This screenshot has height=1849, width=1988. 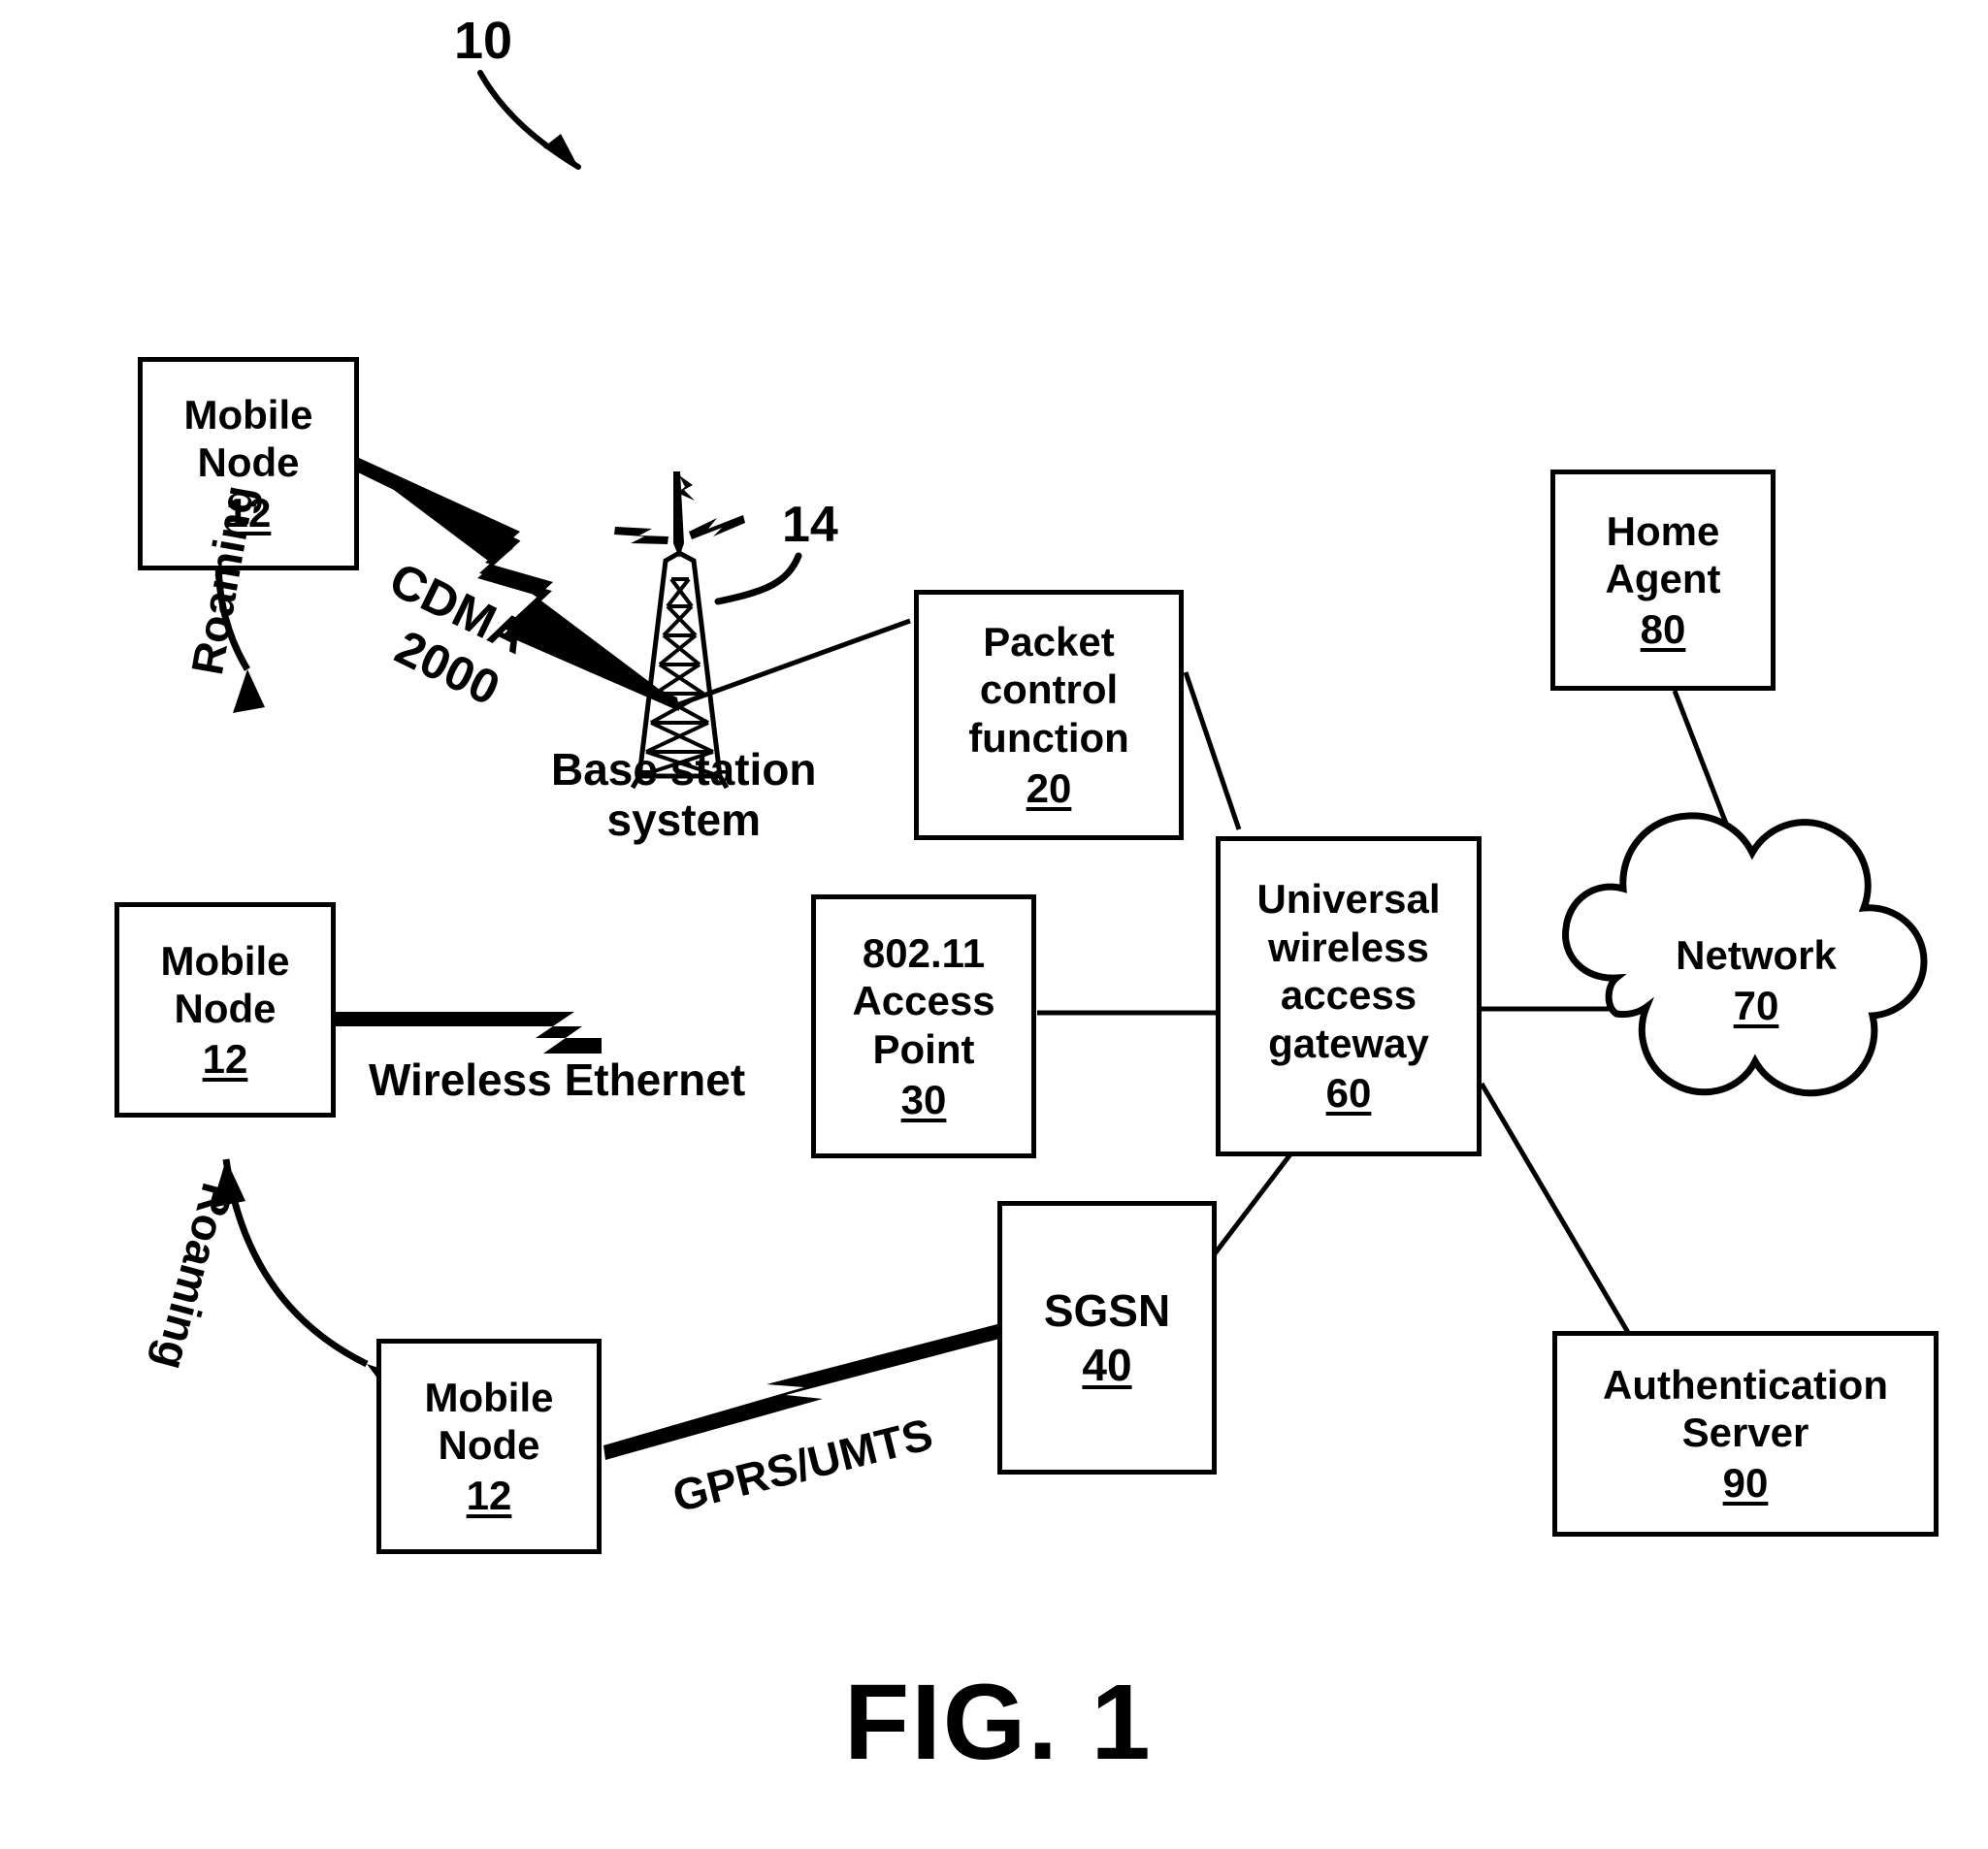 I want to click on pcf-to-gateway-line, so click(x=1212, y=750).